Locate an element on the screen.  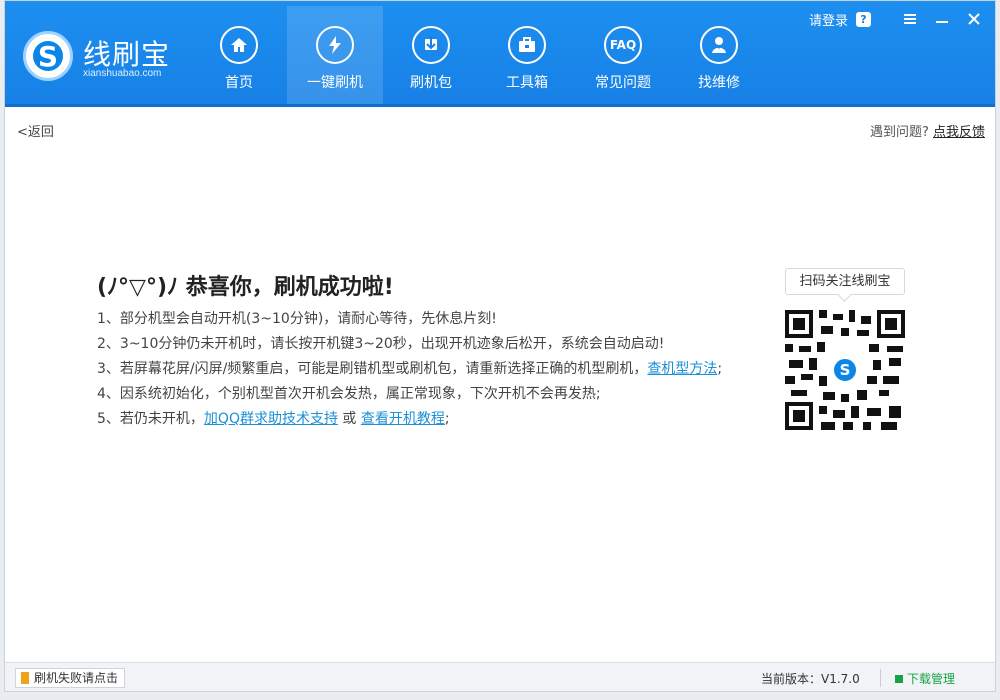
qr-caption: 扫码关注线刷宝 is located at coordinates (845, 281).